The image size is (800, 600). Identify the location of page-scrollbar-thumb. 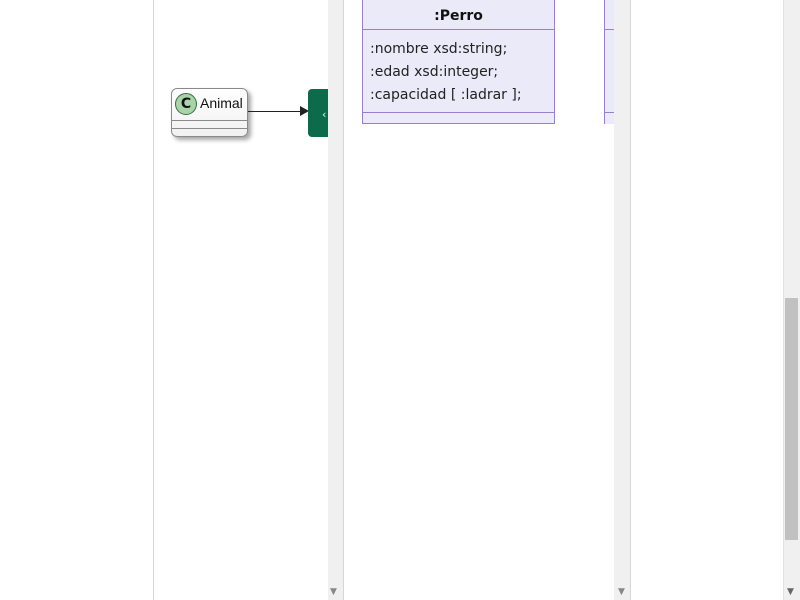
(791, 419).